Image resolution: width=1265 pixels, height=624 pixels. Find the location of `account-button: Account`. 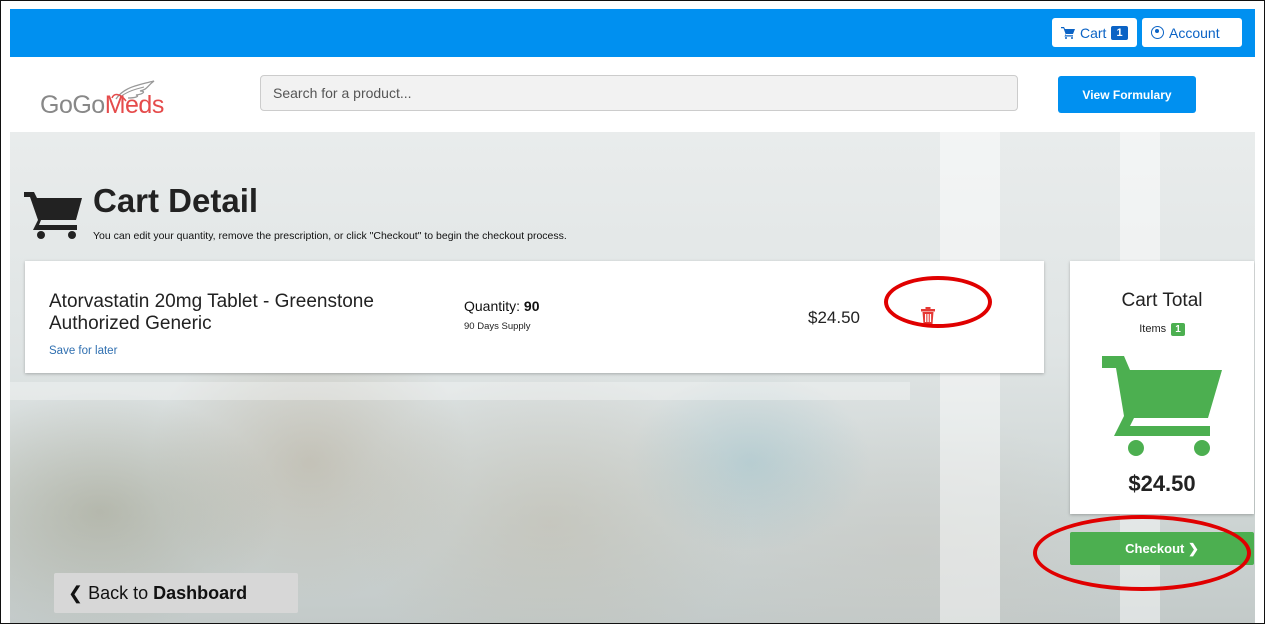

account-button: Account is located at coordinates (1192, 32).